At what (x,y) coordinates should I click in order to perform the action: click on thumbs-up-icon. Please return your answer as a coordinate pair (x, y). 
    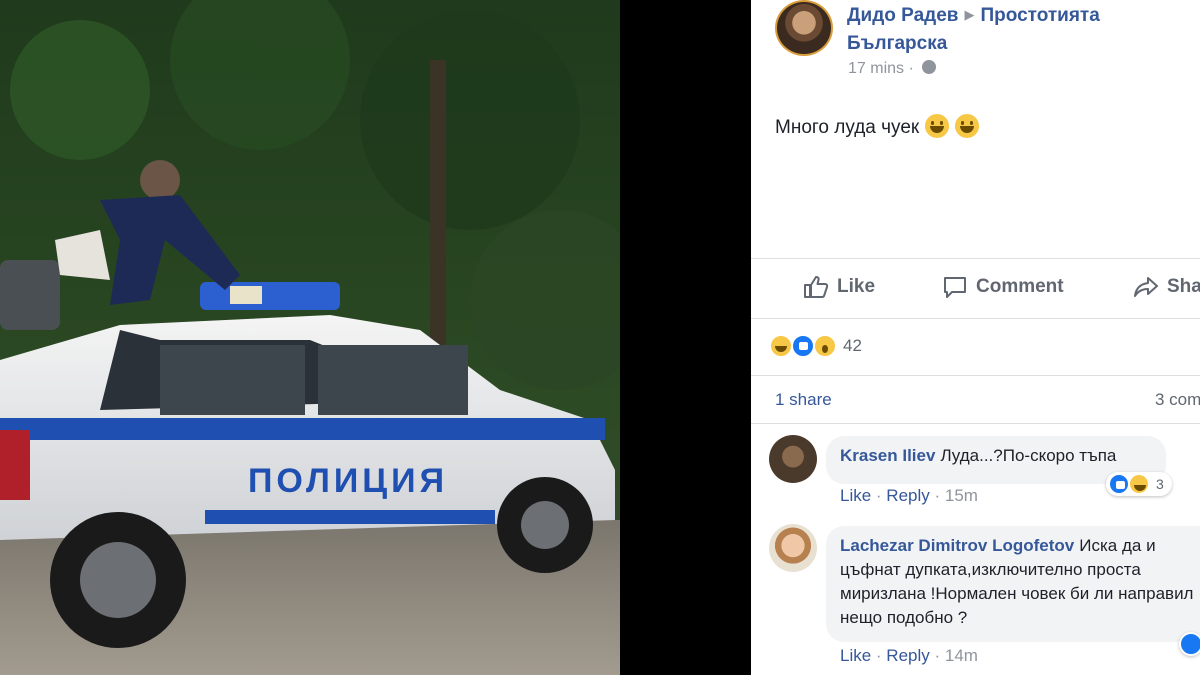
    Looking at the image, I should click on (816, 287).